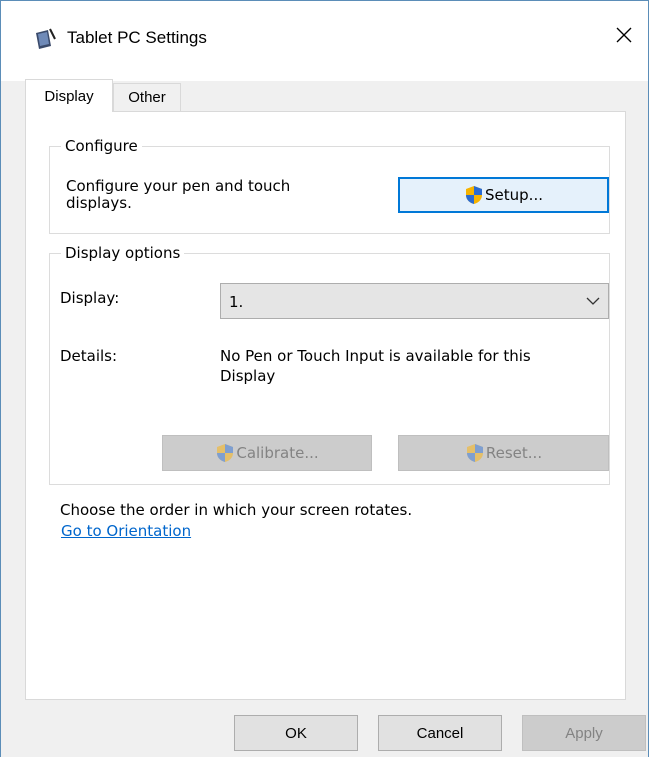 The image size is (650, 758). Describe the element at coordinates (45, 39) in the screenshot. I see `tablet-pc-icon` at that location.